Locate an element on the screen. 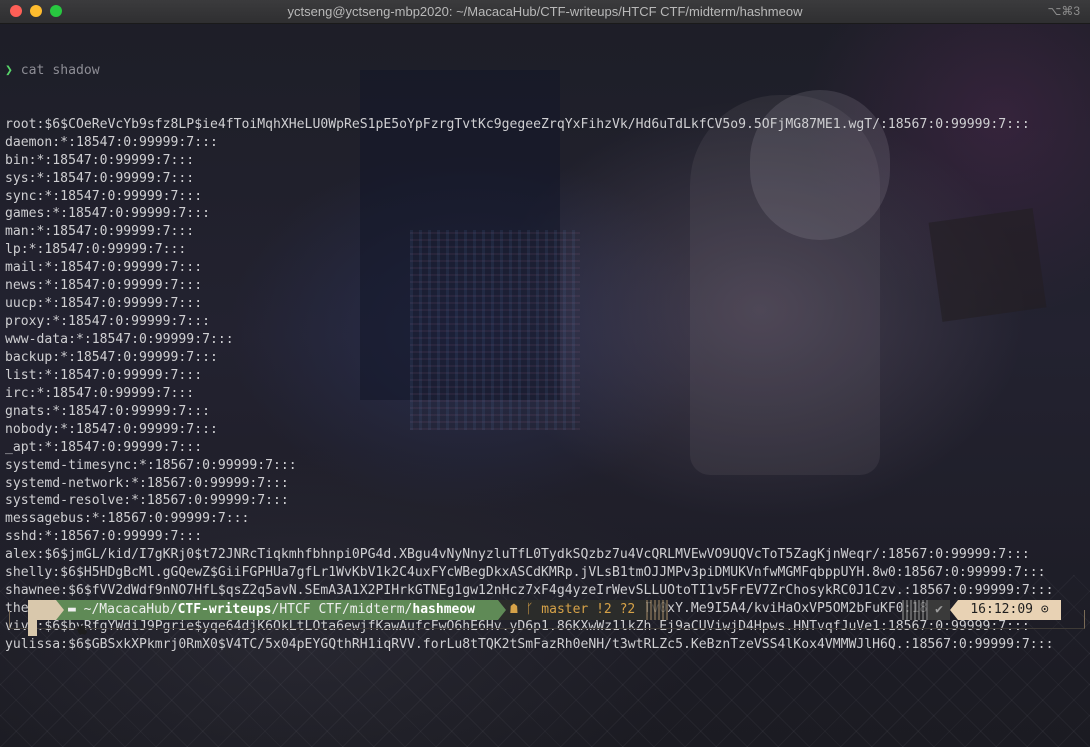  shadow-entry: sshd:*:18567:0:99999:7::: is located at coordinates (104, 537).